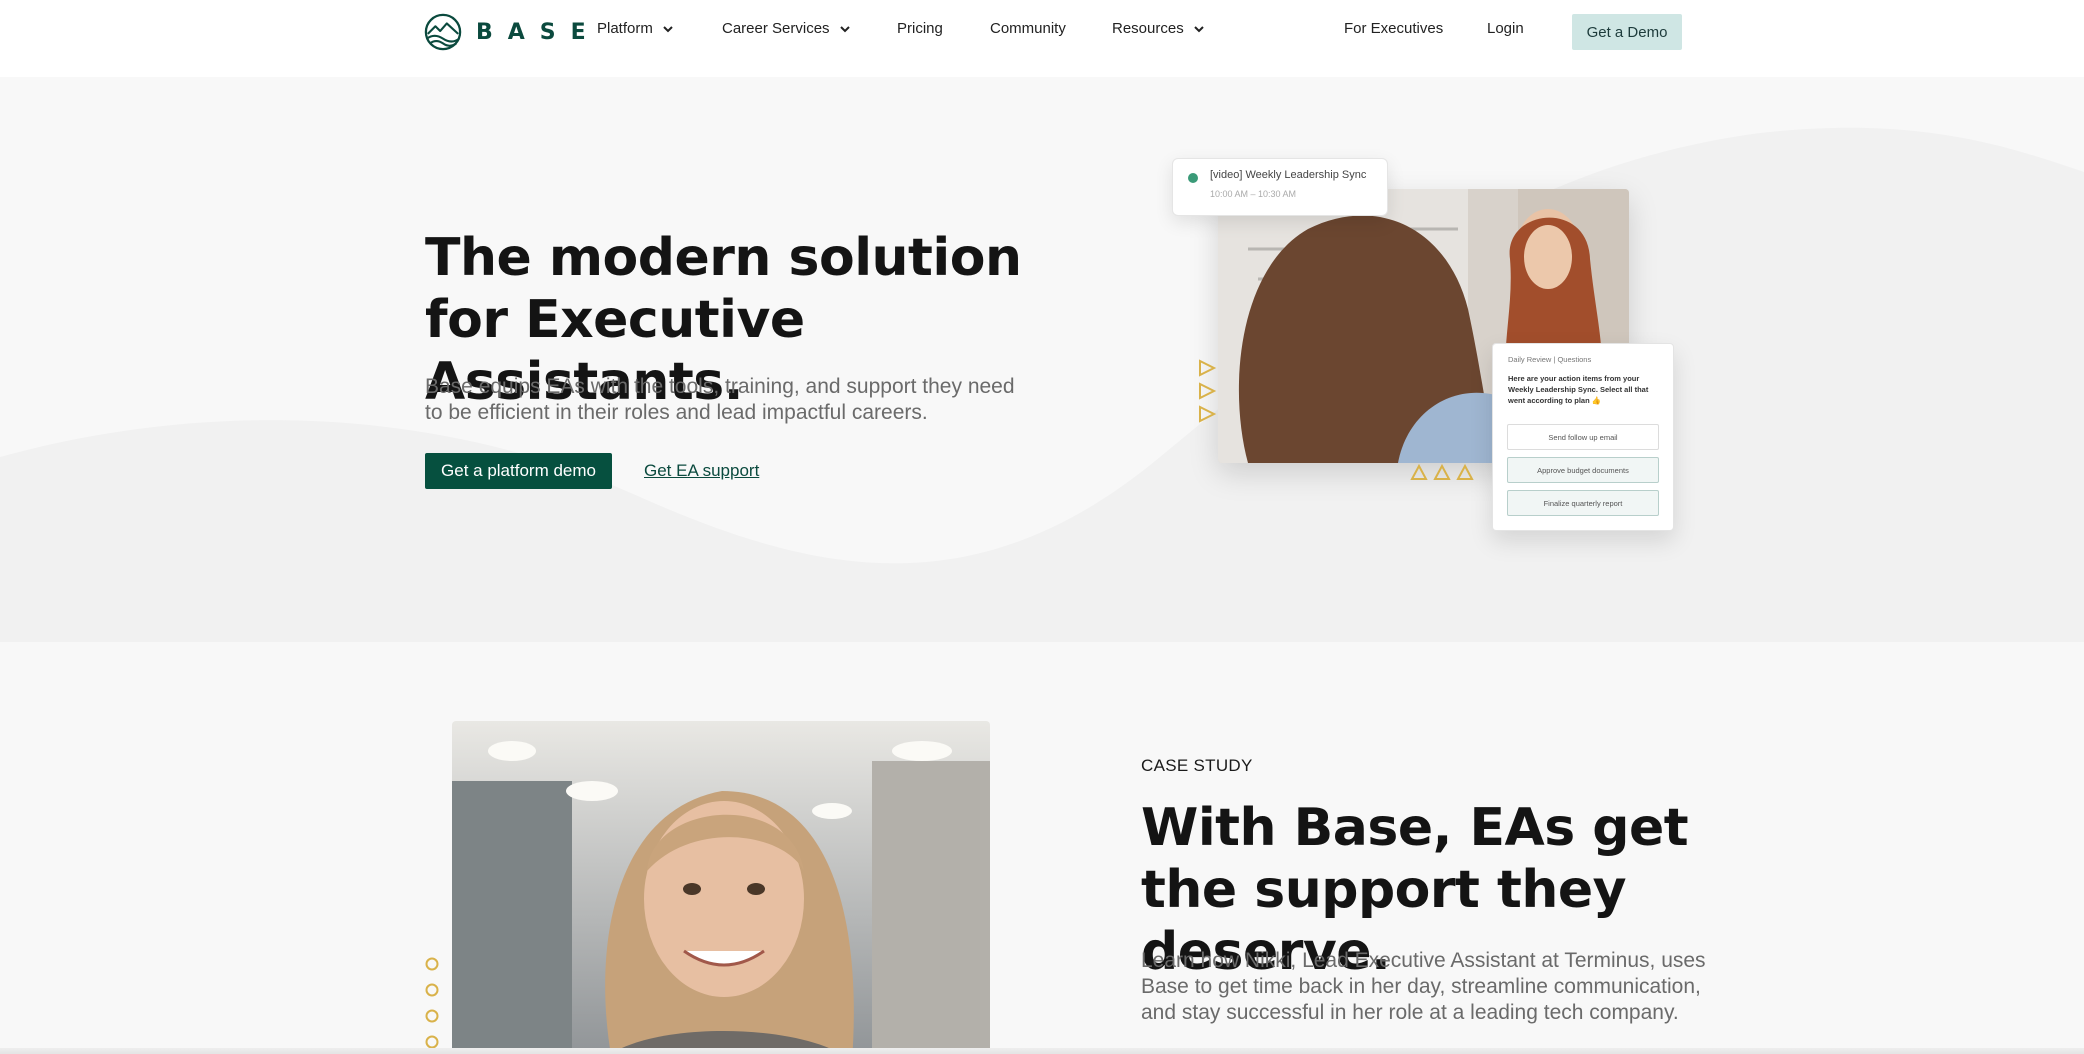 Image resolution: width=2084 pixels, height=1054 pixels. What do you see at coordinates (1148, 28) in the screenshot?
I see `nav-resources-label: Resources` at bounding box center [1148, 28].